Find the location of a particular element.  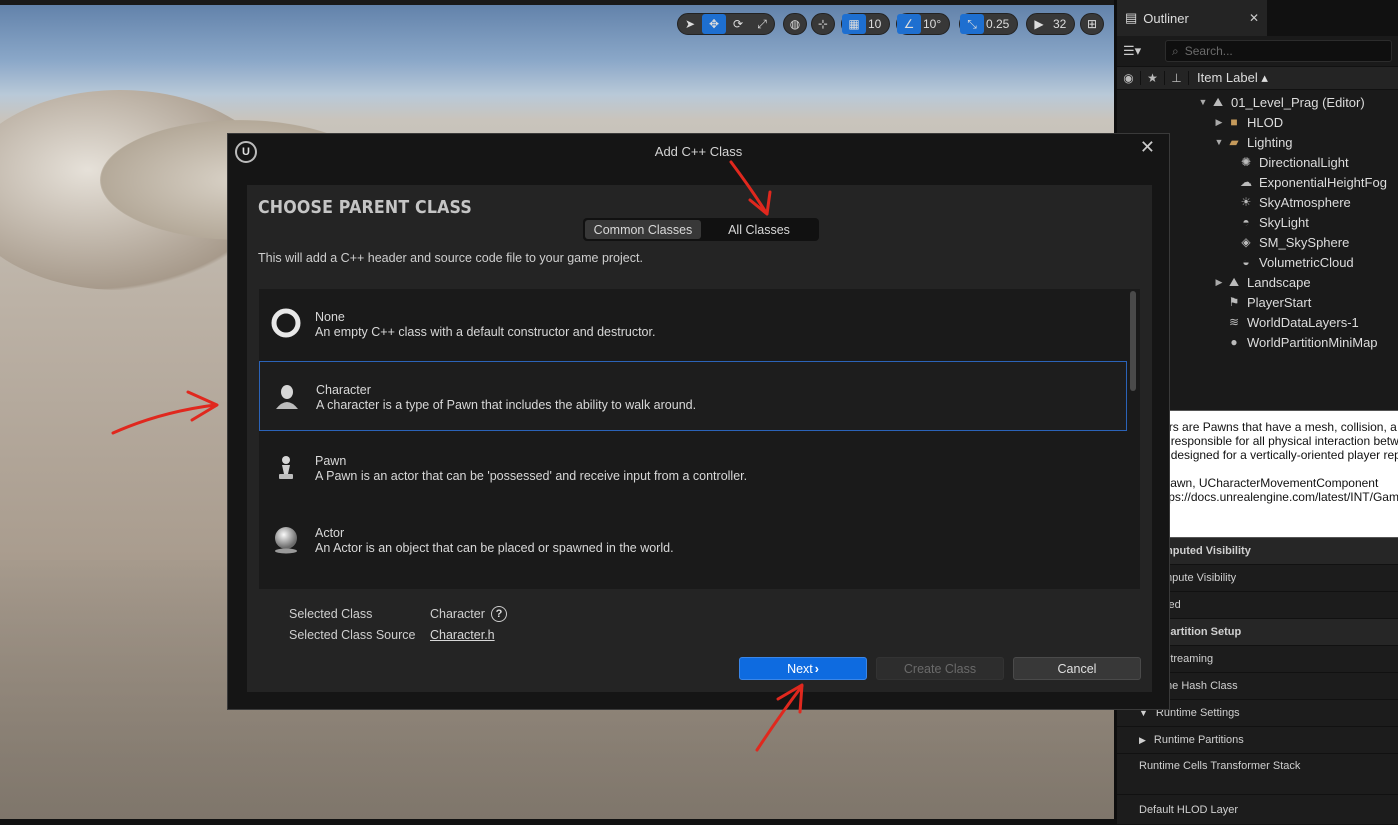

details-property: Default HLOD Layer is located at coordinates (1257, 810).